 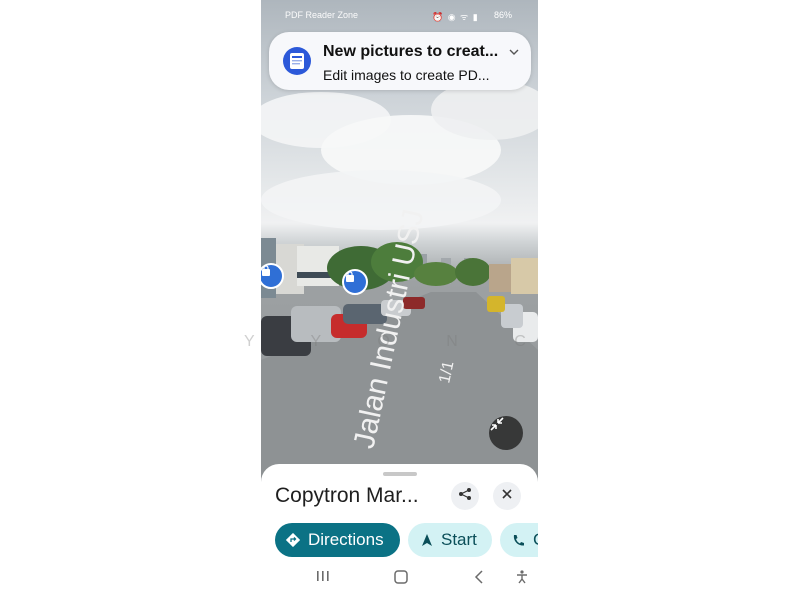 I want to click on start-button: Start, so click(x=450, y=540).